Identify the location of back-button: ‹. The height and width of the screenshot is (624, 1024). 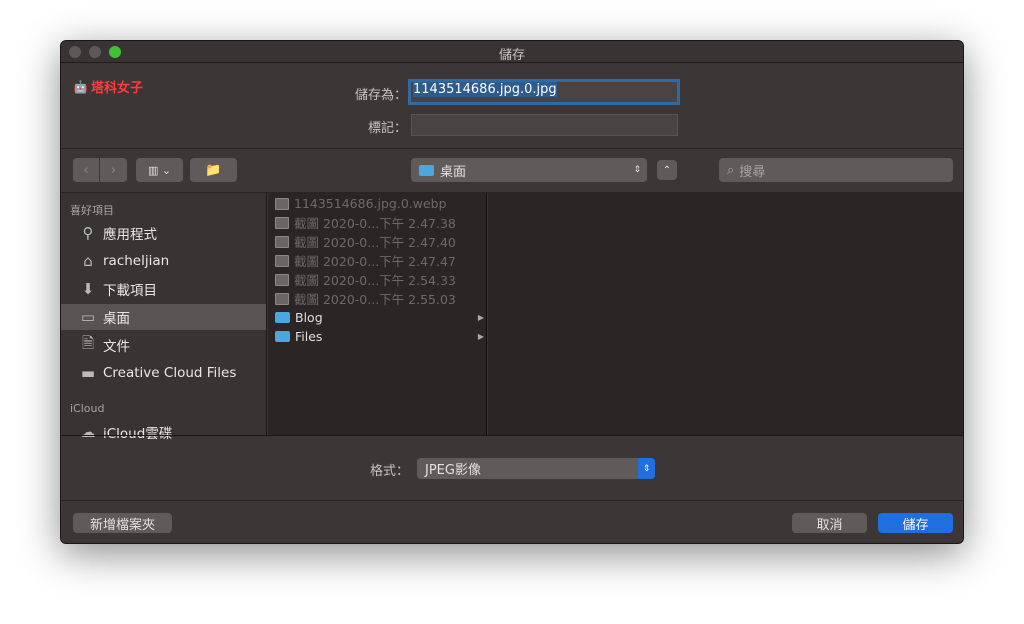
(86, 170).